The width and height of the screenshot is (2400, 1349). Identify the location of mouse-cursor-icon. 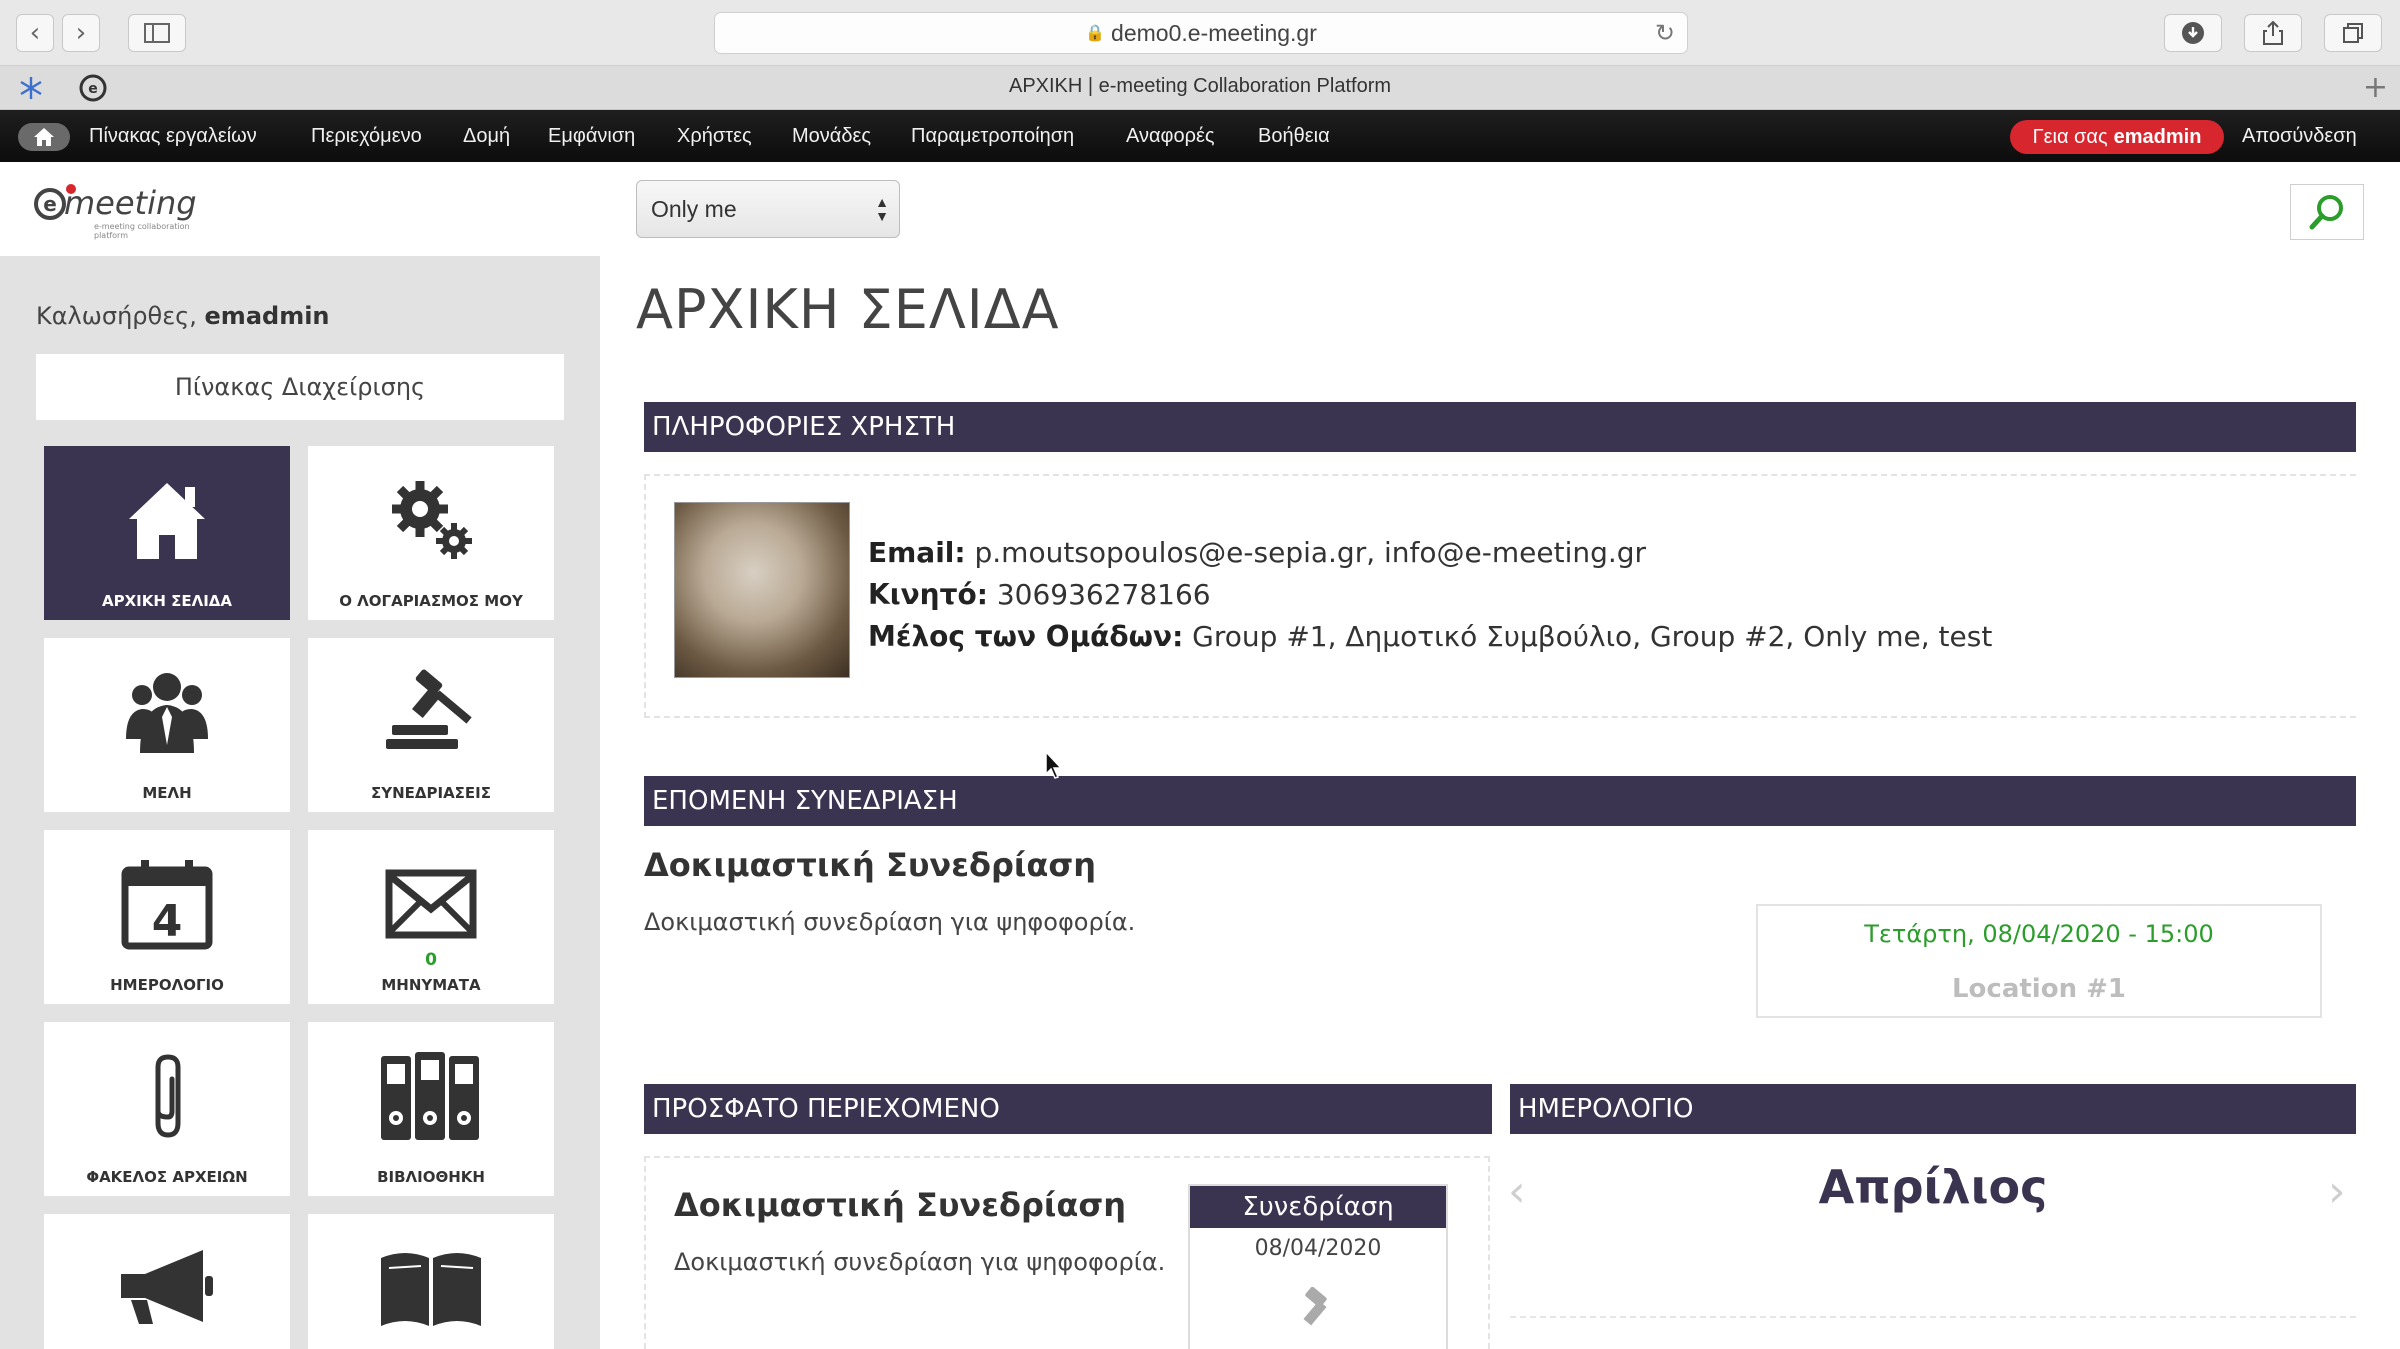
(1054, 767).